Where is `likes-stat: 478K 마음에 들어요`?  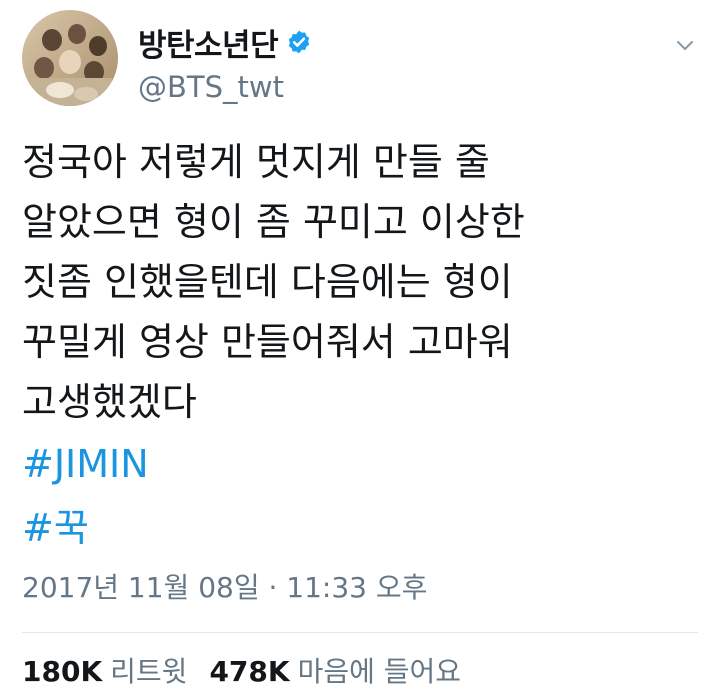 likes-stat: 478K 마음에 들어요 is located at coordinates (335, 670).